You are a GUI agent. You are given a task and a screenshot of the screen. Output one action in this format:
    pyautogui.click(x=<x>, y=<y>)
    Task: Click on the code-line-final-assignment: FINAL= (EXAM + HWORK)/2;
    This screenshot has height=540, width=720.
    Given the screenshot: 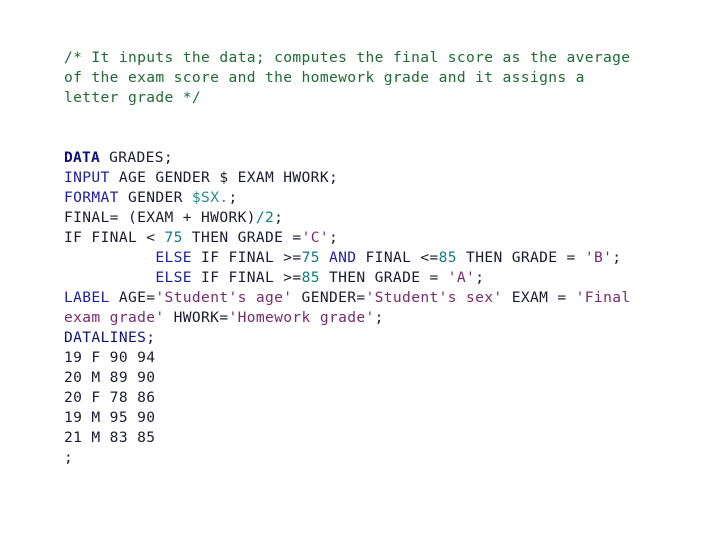 What is the action you would take?
    pyautogui.click(x=379, y=218)
    